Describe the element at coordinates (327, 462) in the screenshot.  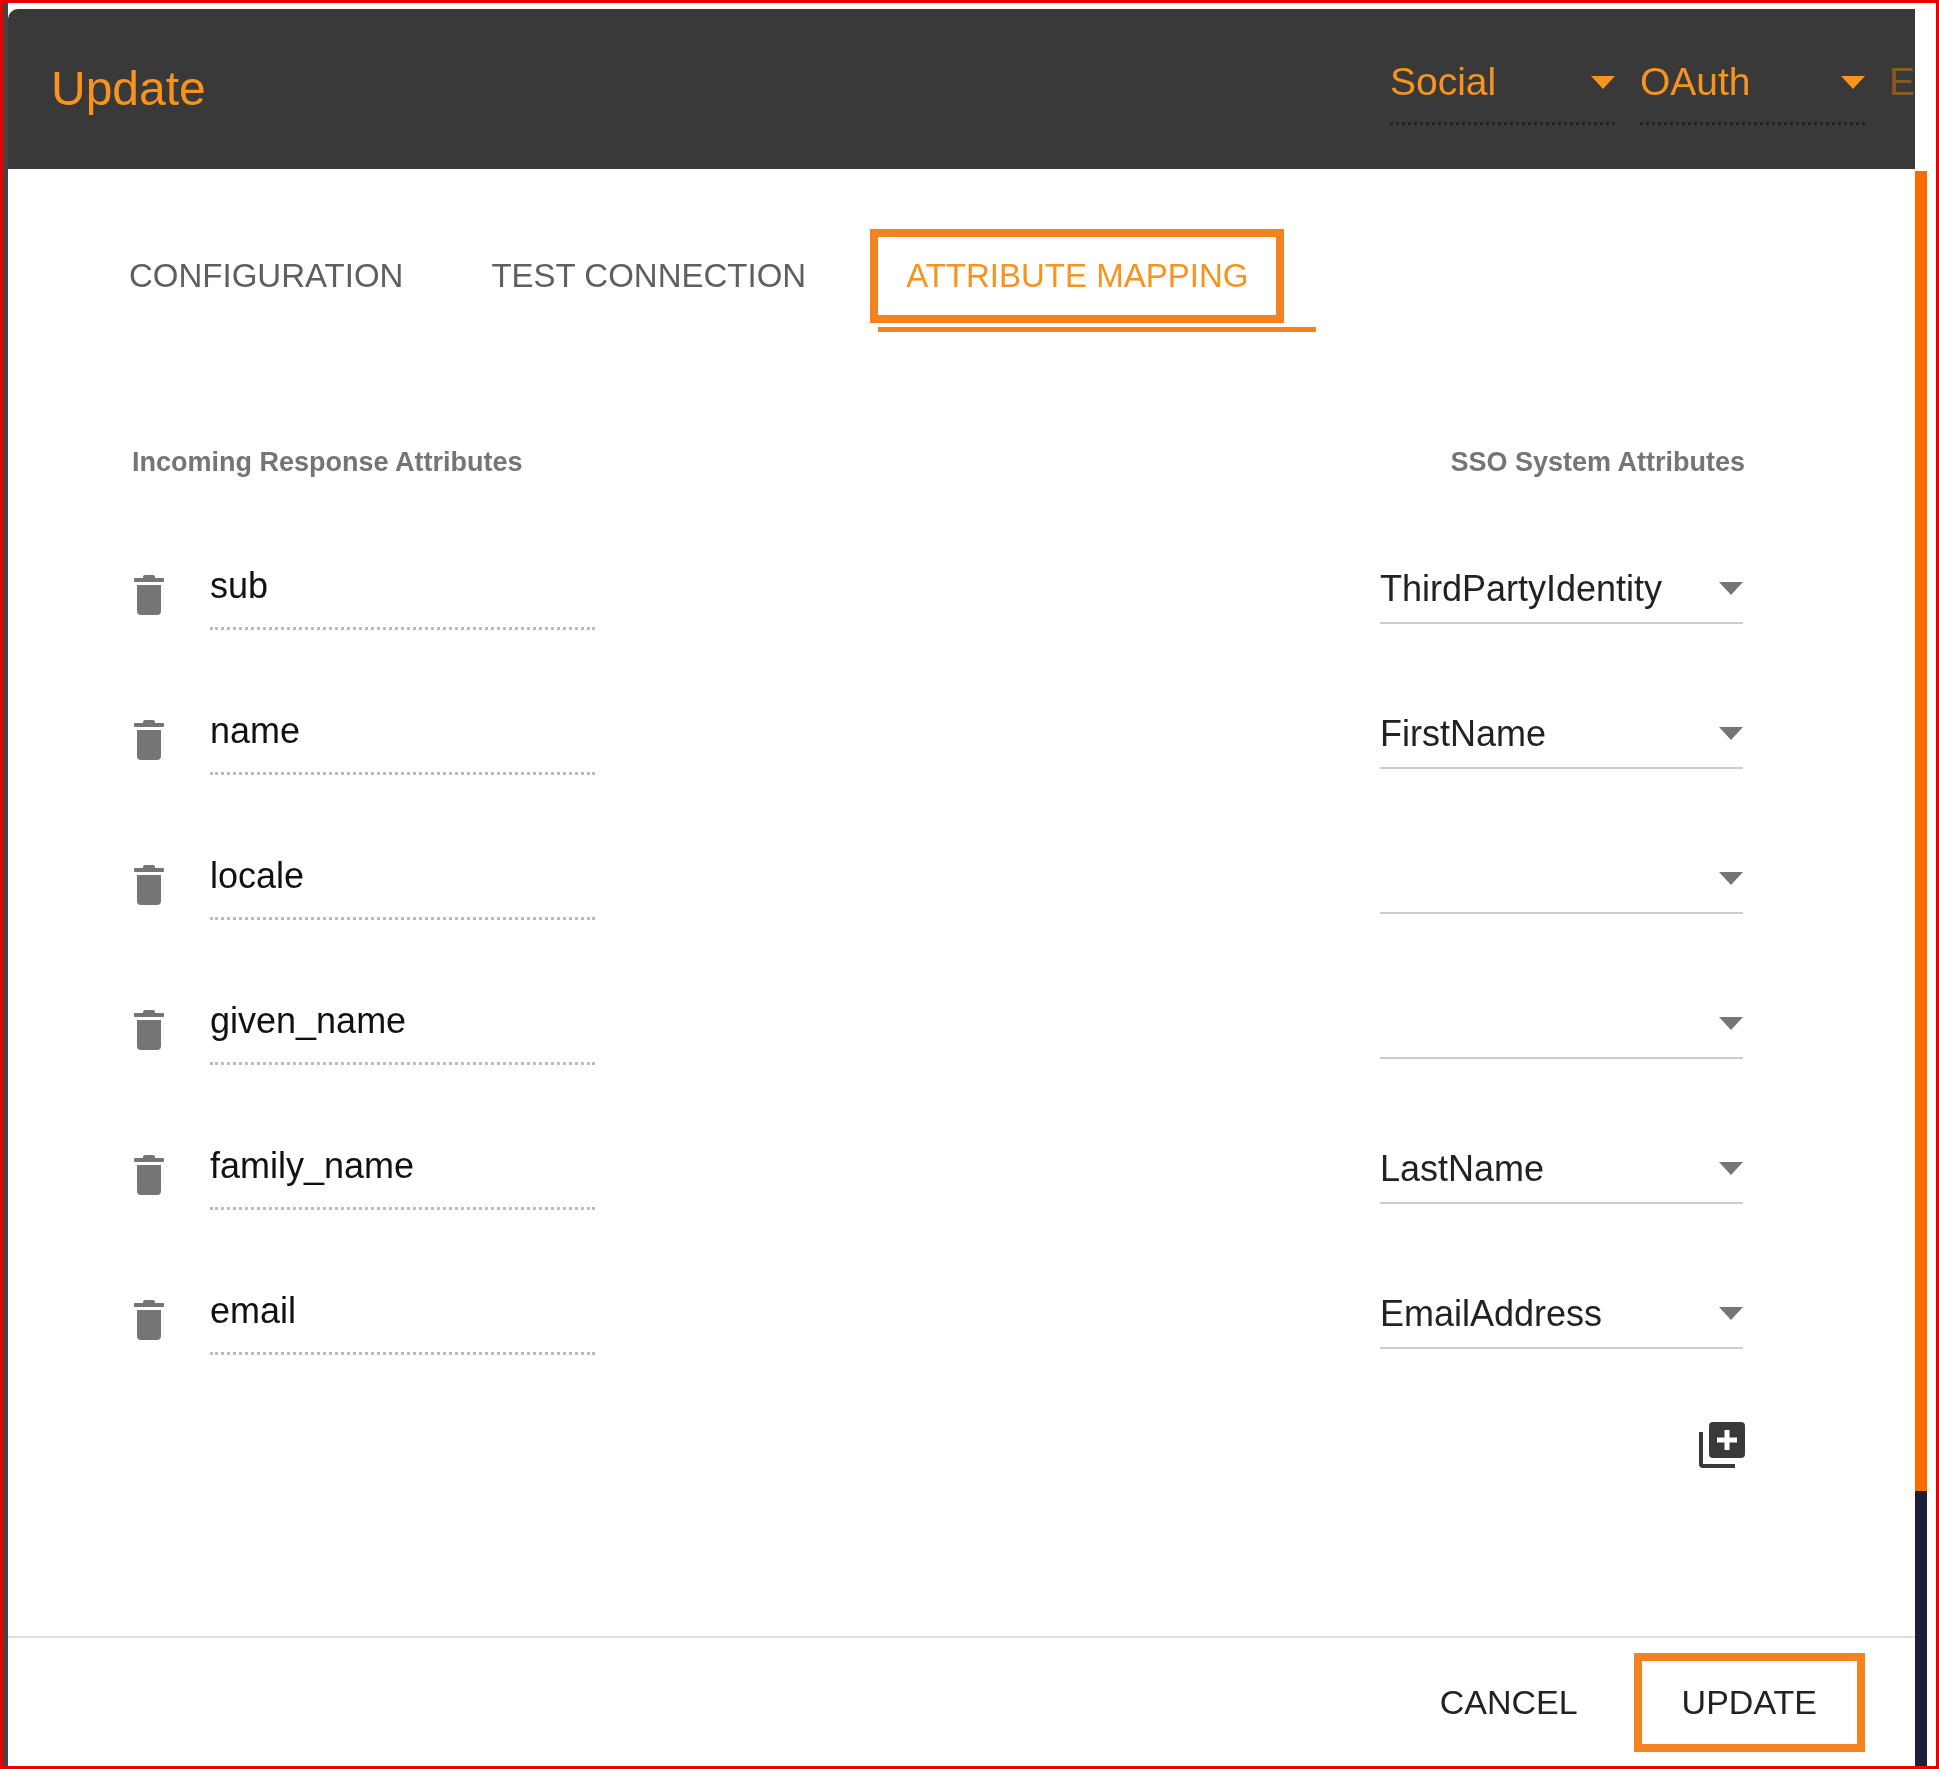
I see `column-heading: Incoming Response Attributes` at that location.